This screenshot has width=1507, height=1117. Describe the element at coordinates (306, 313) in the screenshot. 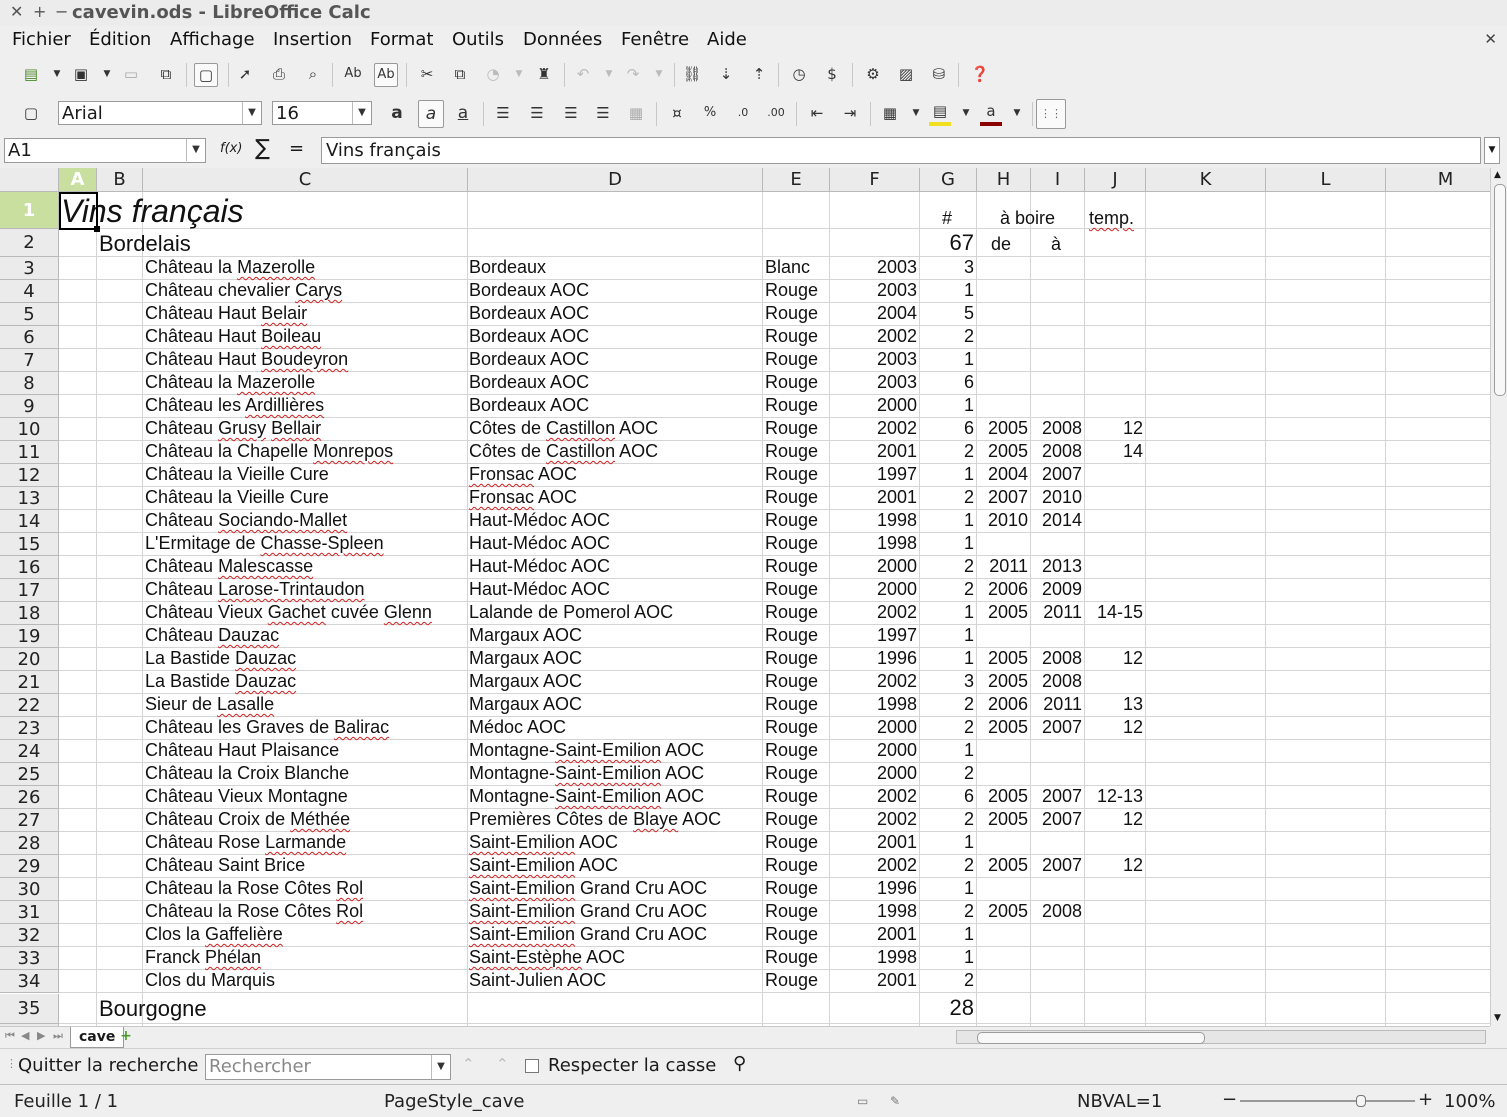

I see `cell-wine-name: Château Haut Belair` at that location.